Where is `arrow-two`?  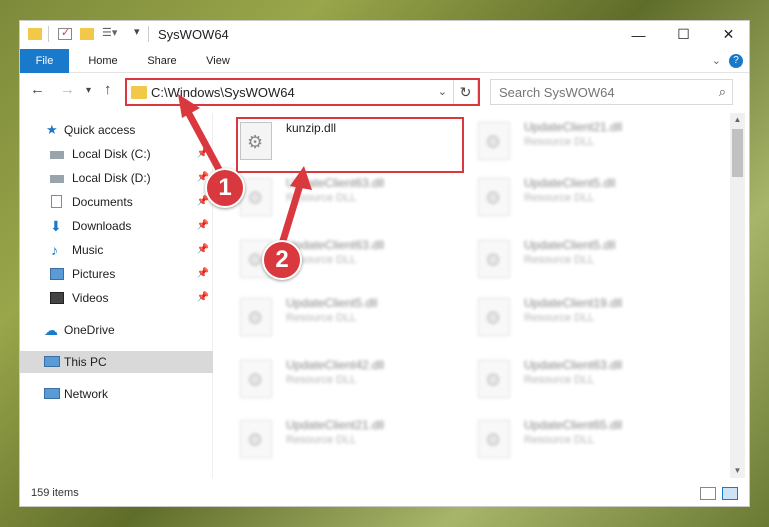
arrow-two is located at coordinates (291, 214).